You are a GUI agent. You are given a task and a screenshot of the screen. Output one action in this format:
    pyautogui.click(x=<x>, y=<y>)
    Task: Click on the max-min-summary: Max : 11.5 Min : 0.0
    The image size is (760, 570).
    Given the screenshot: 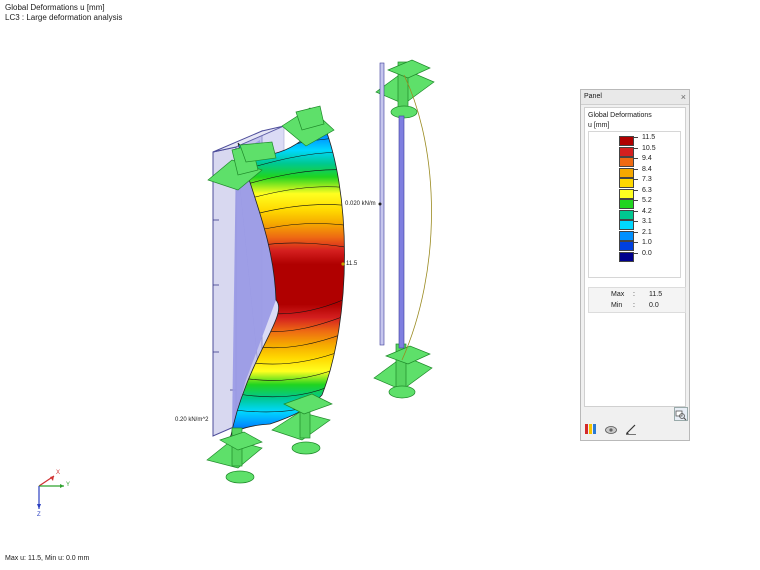 What is the action you would take?
    pyautogui.click(x=637, y=300)
    